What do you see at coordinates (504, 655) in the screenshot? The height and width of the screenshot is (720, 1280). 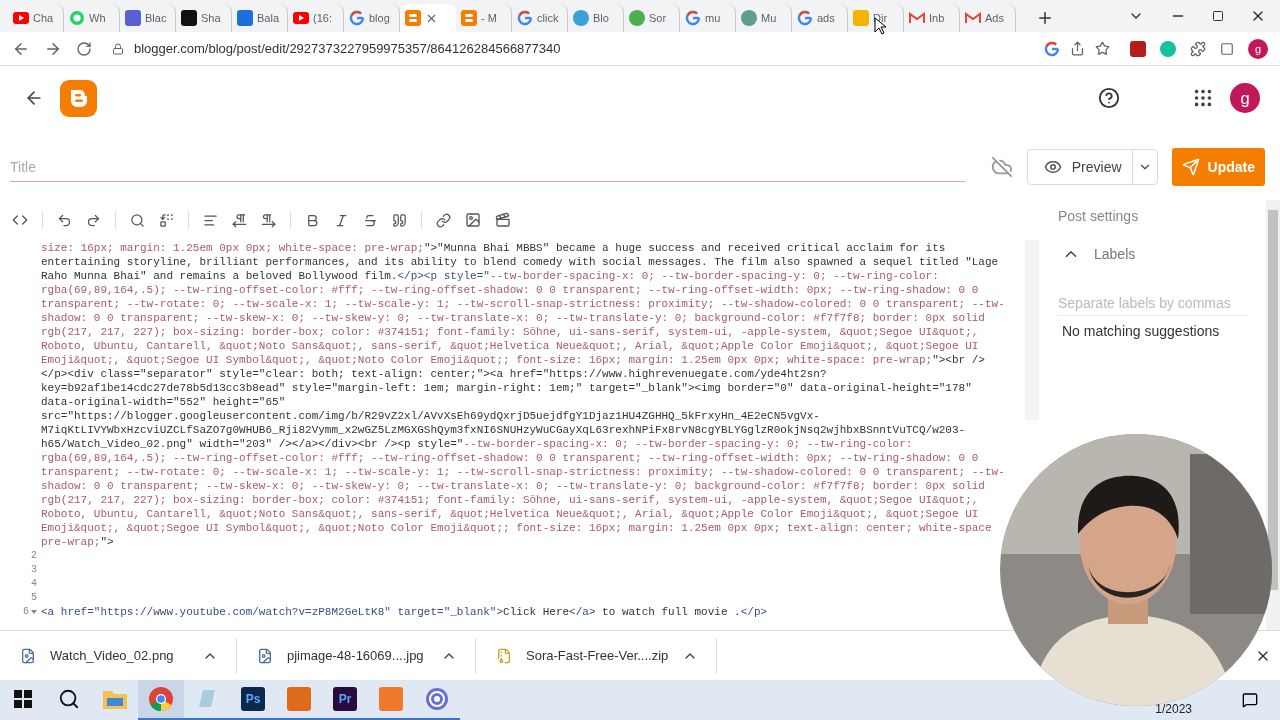 I see `zip-file-icon` at bounding box center [504, 655].